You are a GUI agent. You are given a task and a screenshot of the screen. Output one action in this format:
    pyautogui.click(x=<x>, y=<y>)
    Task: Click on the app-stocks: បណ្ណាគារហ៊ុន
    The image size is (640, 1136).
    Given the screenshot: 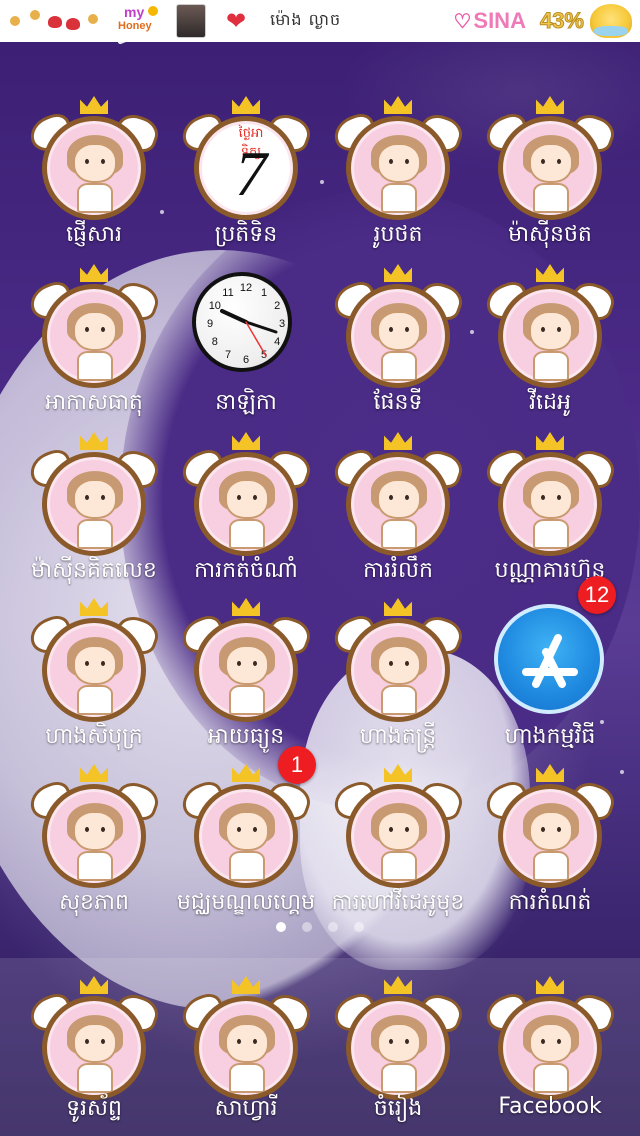 What is the action you would take?
    pyautogui.click(x=550, y=512)
    